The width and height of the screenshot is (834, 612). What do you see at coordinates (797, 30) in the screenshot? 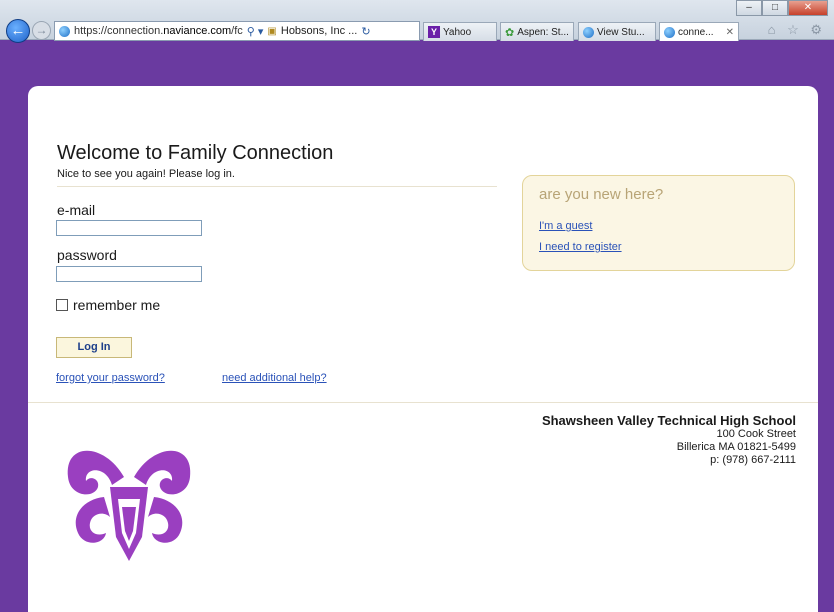
I see `toolbar-icons: ⌂ ☆ ⚙` at bounding box center [797, 30].